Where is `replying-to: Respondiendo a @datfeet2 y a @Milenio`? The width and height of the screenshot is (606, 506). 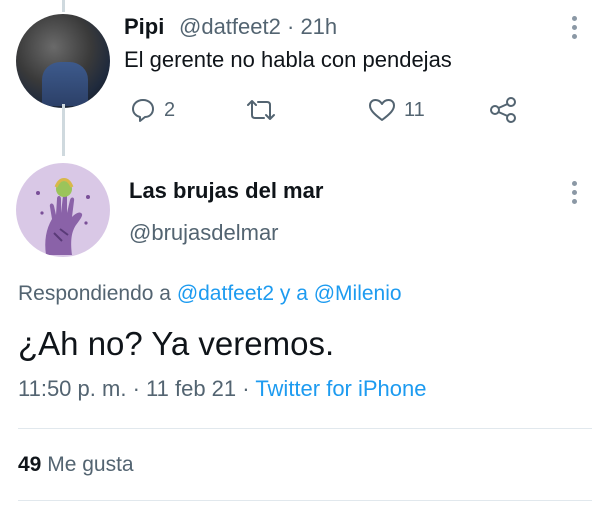 replying-to: Respondiendo a @datfeet2 y a @Milenio is located at coordinates (210, 294).